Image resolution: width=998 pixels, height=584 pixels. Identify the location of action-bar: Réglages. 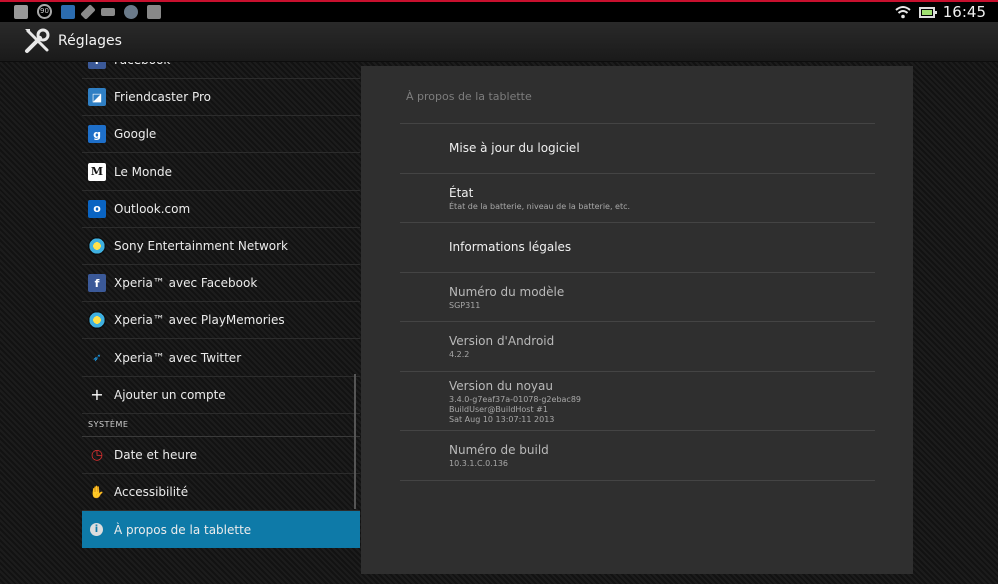
(499, 42).